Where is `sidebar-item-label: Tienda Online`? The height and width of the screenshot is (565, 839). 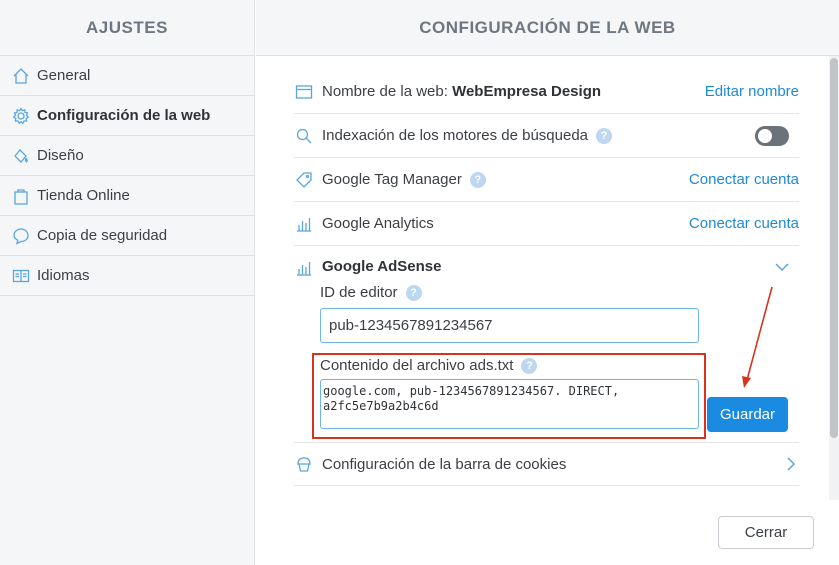 sidebar-item-label: Tienda Online is located at coordinates (83, 195).